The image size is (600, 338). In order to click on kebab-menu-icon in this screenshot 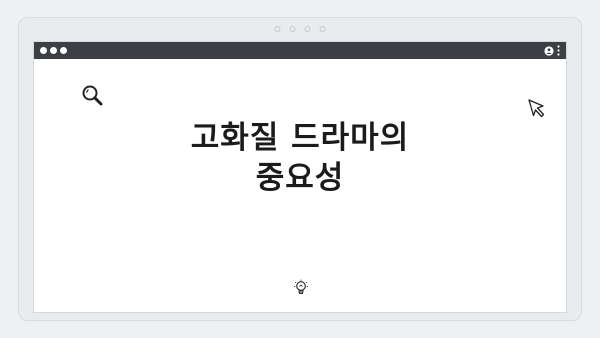, I will do `click(558, 50)`.